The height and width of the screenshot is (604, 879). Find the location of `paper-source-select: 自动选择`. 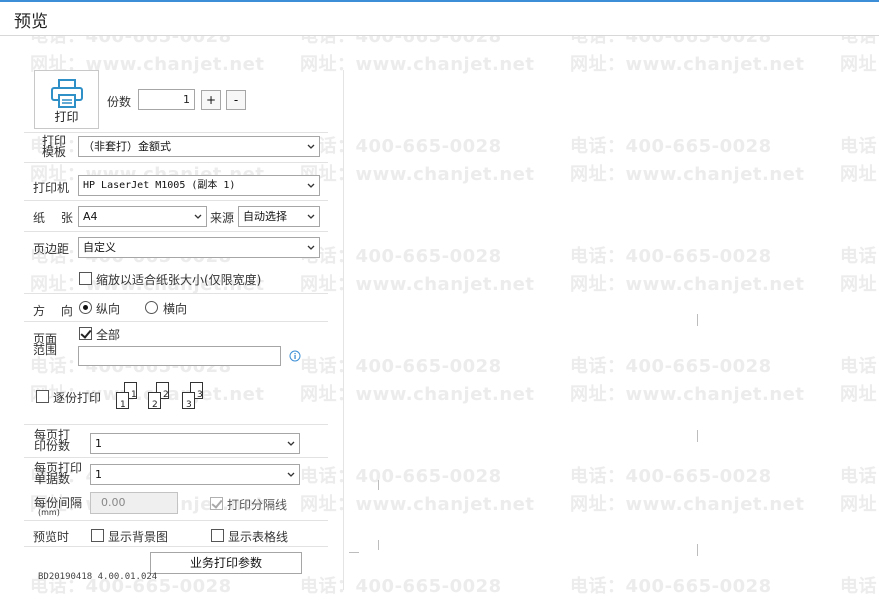

paper-source-select: 自动选择 is located at coordinates (279, 216).